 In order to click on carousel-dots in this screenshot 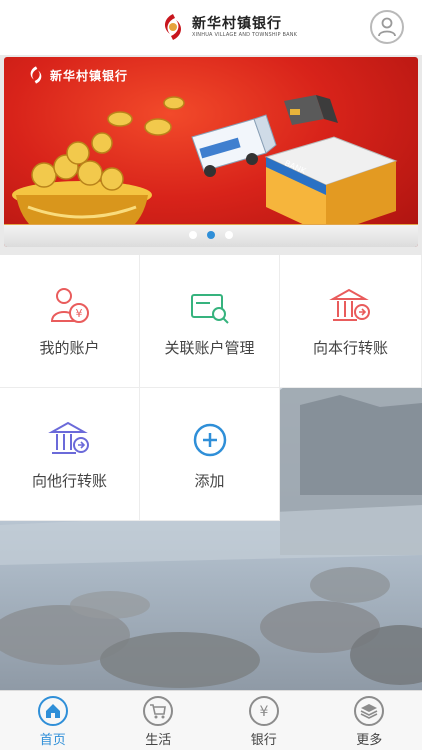, I will do `click(211, 235)`.